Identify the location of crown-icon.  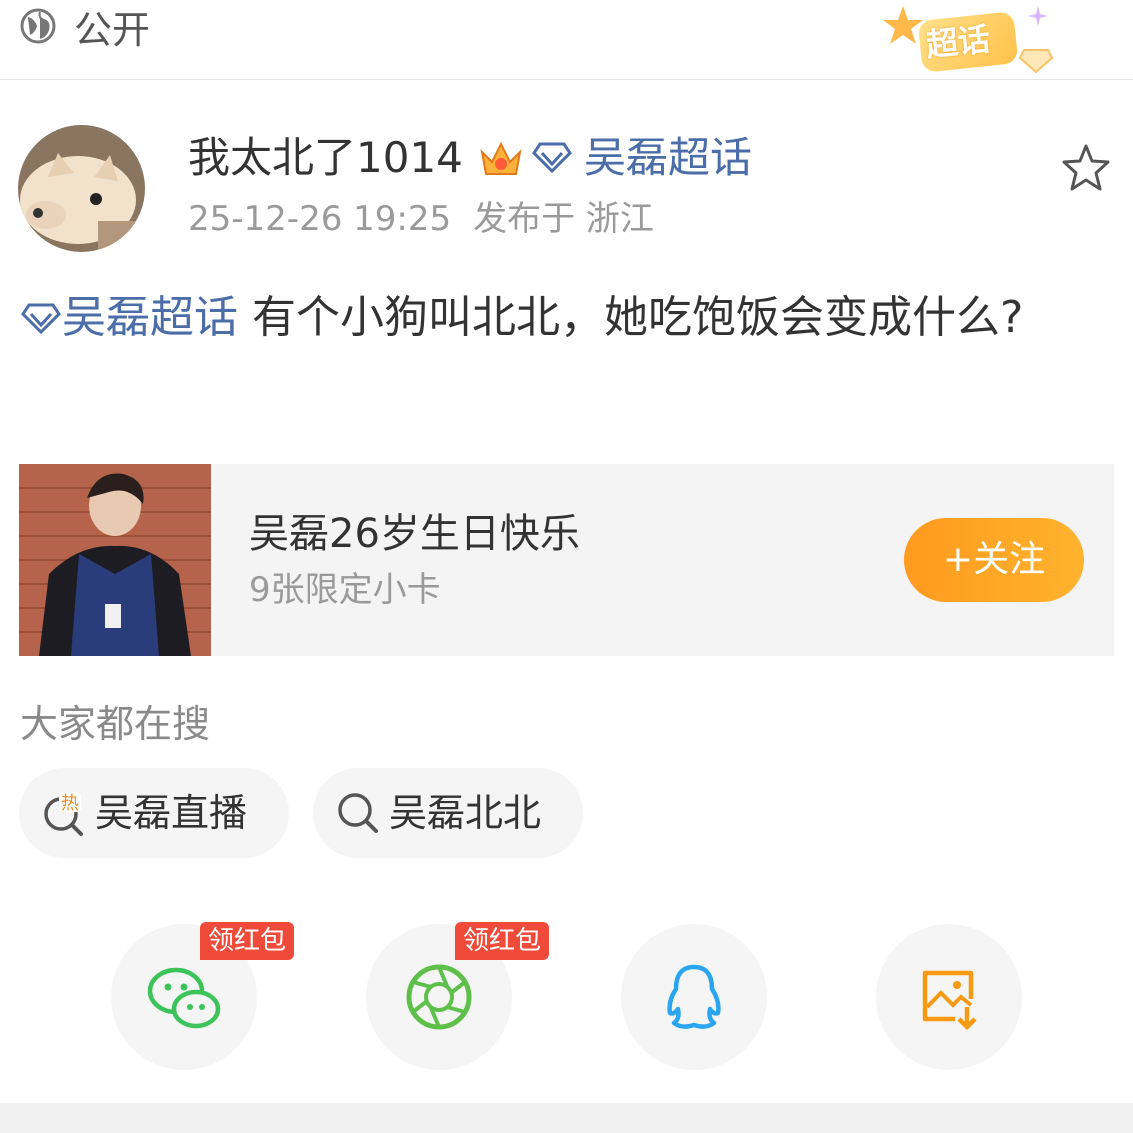
(501, 158).